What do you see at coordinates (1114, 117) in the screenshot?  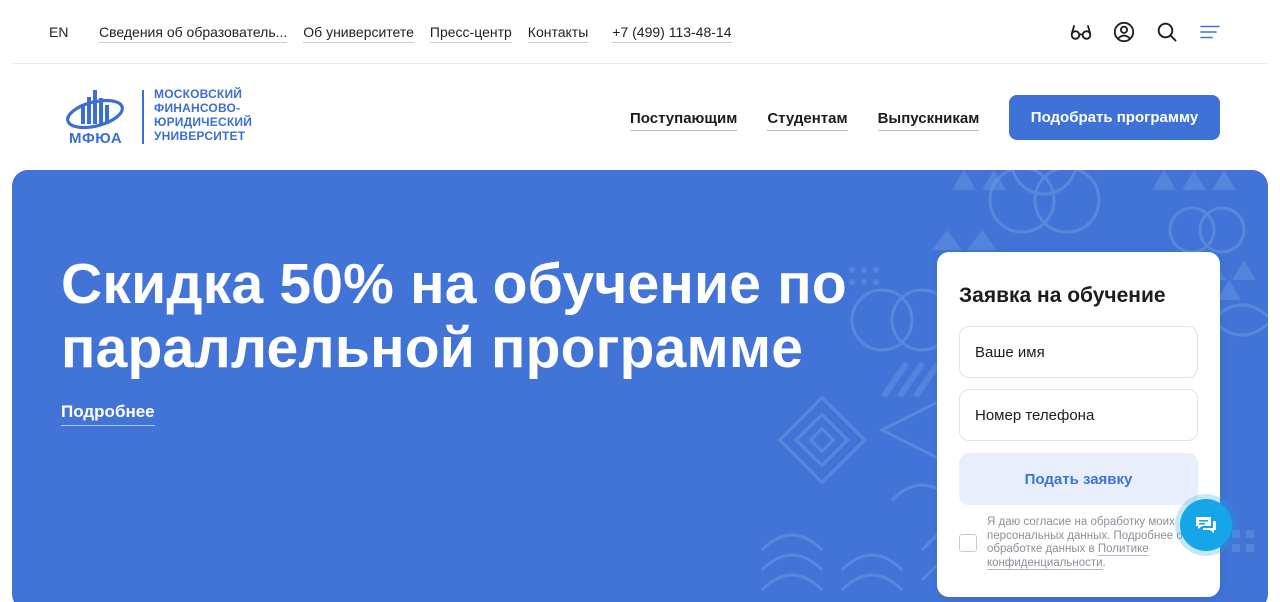 I see `choose-program-button: Подобрать программу` at bounding box center [1114, 117].